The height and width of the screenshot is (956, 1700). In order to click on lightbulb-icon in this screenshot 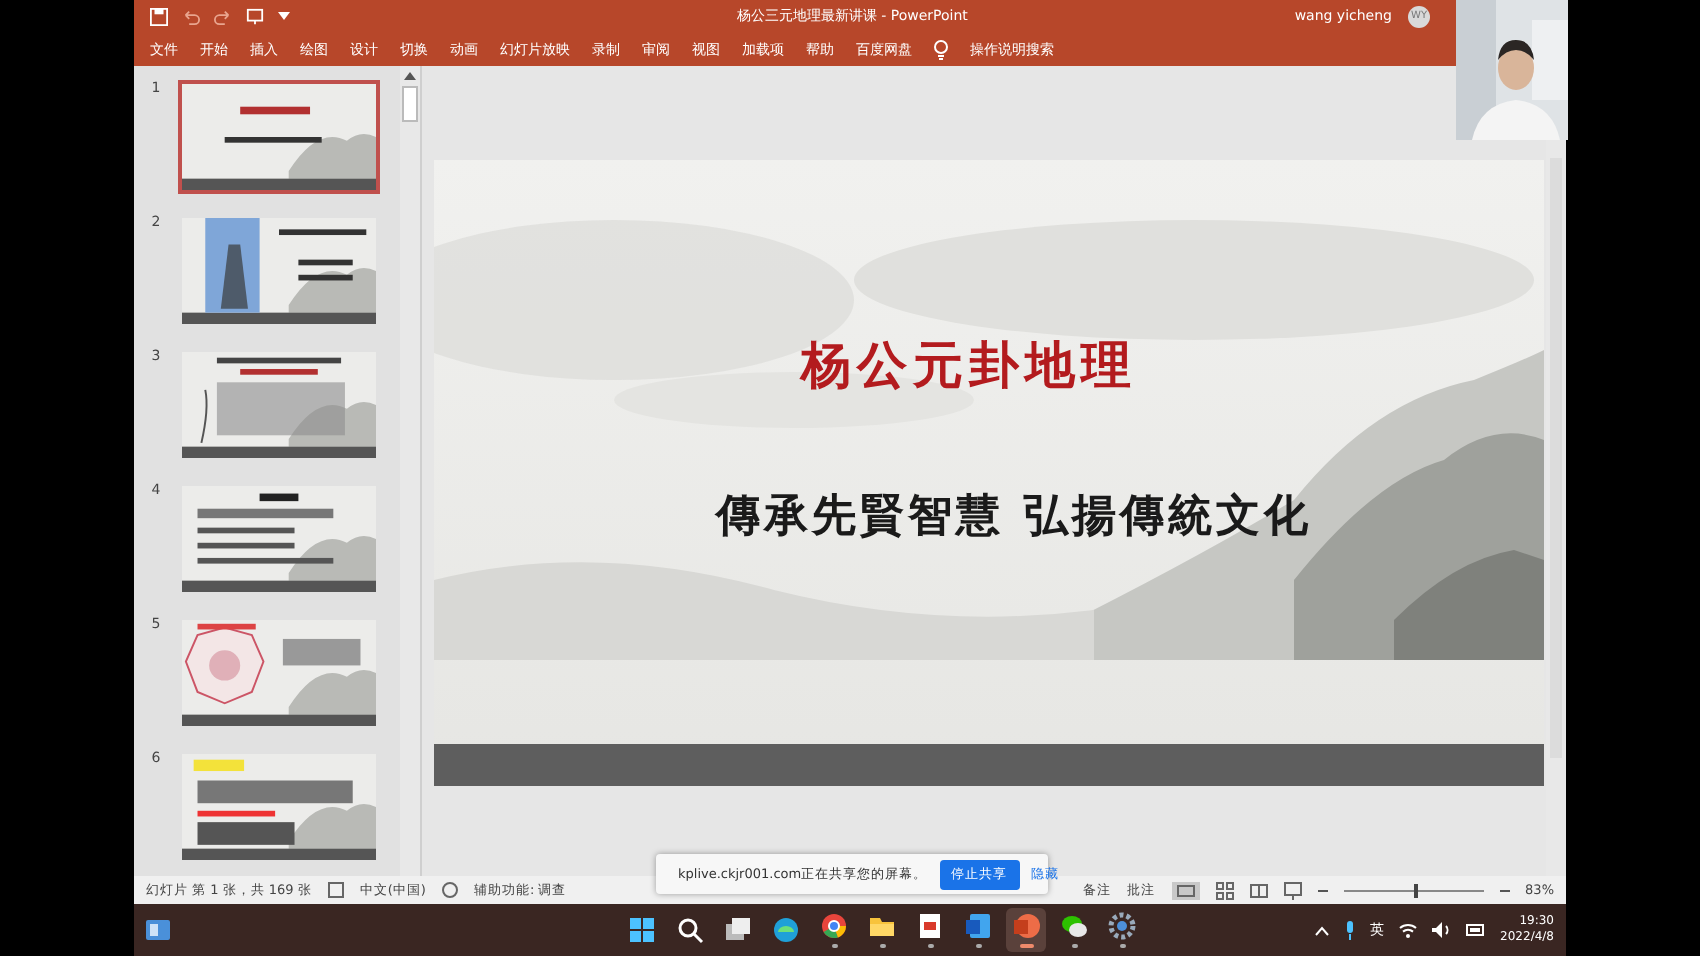, I will do `click(941, 49)`.